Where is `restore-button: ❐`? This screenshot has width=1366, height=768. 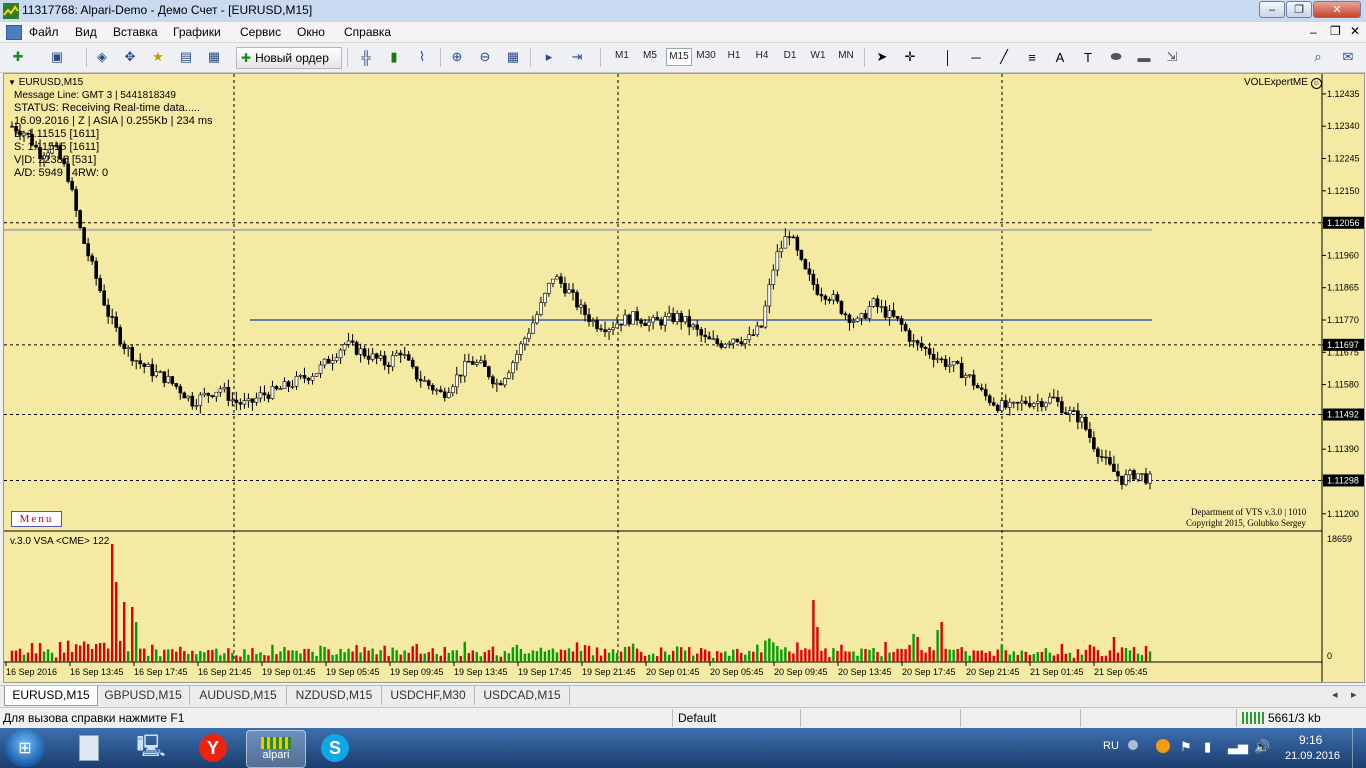 restore-button: ❐ is located at coordinates (1299, 9).